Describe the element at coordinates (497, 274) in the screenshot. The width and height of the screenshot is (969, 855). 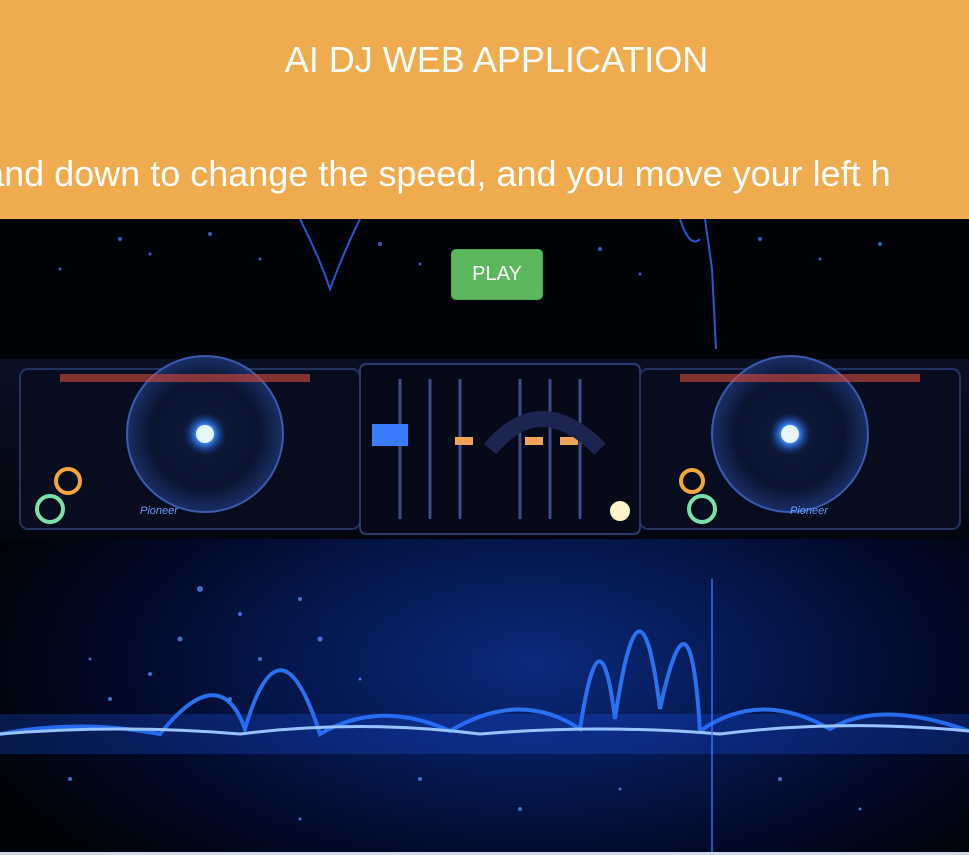
I see `play-button: PLAY` at that location.